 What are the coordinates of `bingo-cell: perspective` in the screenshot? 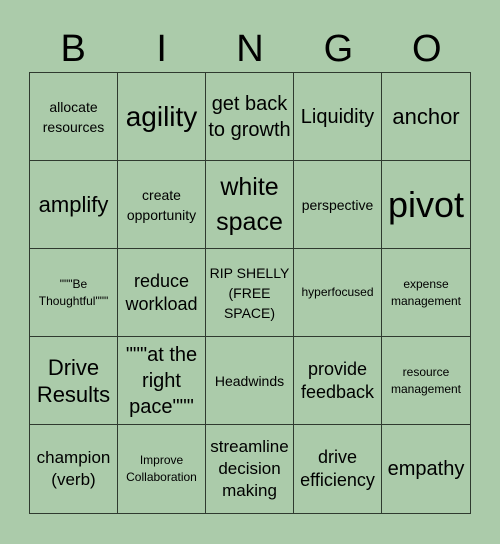 It's located at (338, 205).